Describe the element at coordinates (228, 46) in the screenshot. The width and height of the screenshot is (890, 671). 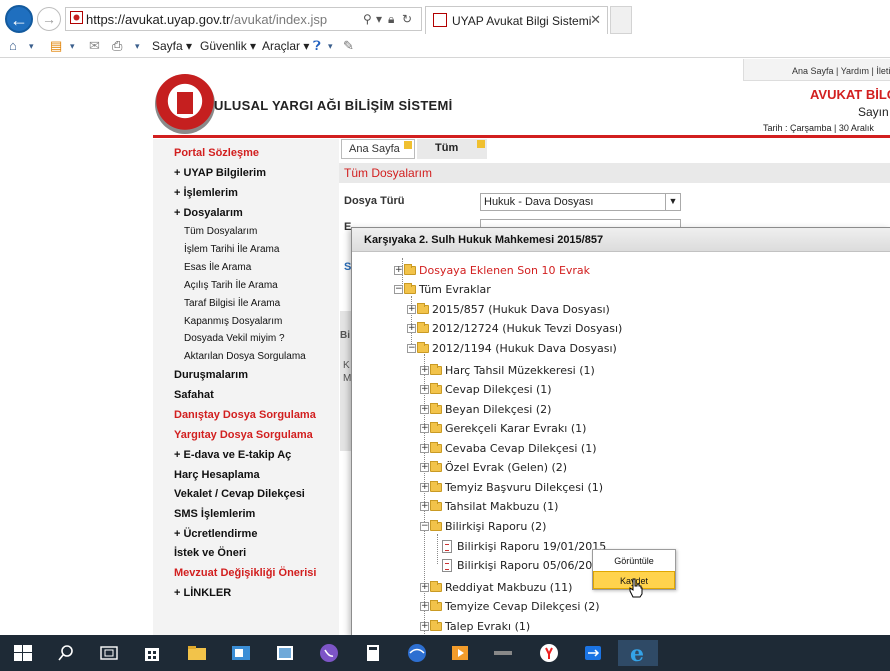
I see `menu-guvenlik: Güvenlik ▾` at that location.